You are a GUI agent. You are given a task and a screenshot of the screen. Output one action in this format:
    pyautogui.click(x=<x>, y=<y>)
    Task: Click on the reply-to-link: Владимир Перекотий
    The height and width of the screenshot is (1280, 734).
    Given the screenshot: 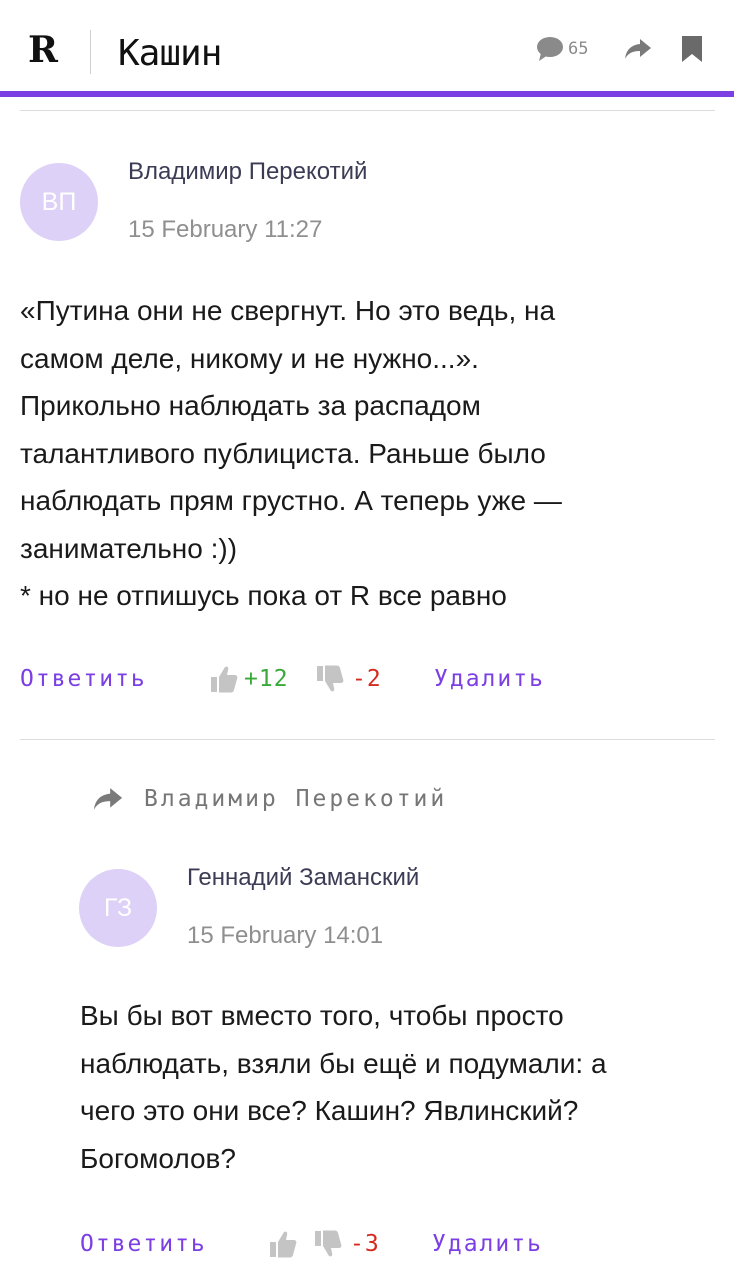 What is the action you would take?
    pyautogui.click(x=269, y=799)
    